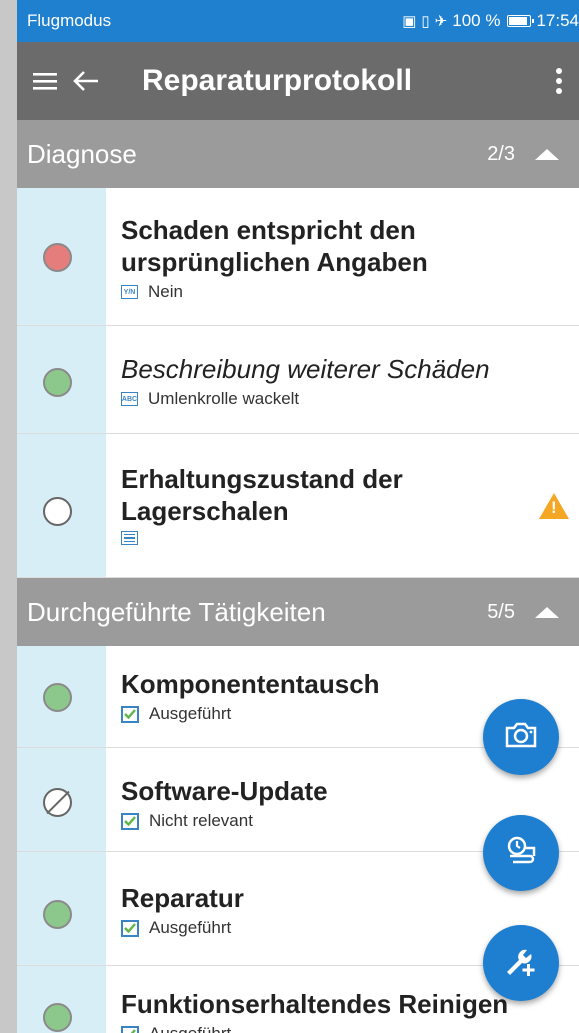 This screenshot has height=1033, width=579. What do you see at coordinates (501, 153) in the screenshot?
I see `section-progress-count: 2/3` at bounding box center [501, 153].